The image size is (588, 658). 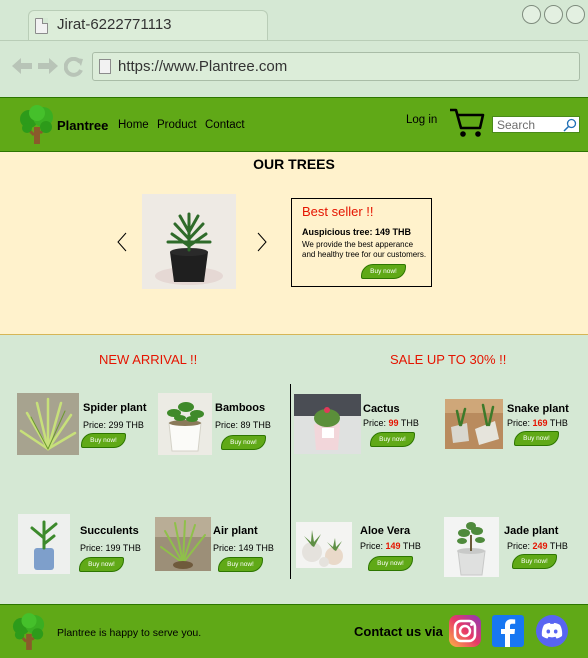 What do you see at coordinates (185, 424) in the screenshot?
I see `bamboos-image` at bounding box center [185, 424].